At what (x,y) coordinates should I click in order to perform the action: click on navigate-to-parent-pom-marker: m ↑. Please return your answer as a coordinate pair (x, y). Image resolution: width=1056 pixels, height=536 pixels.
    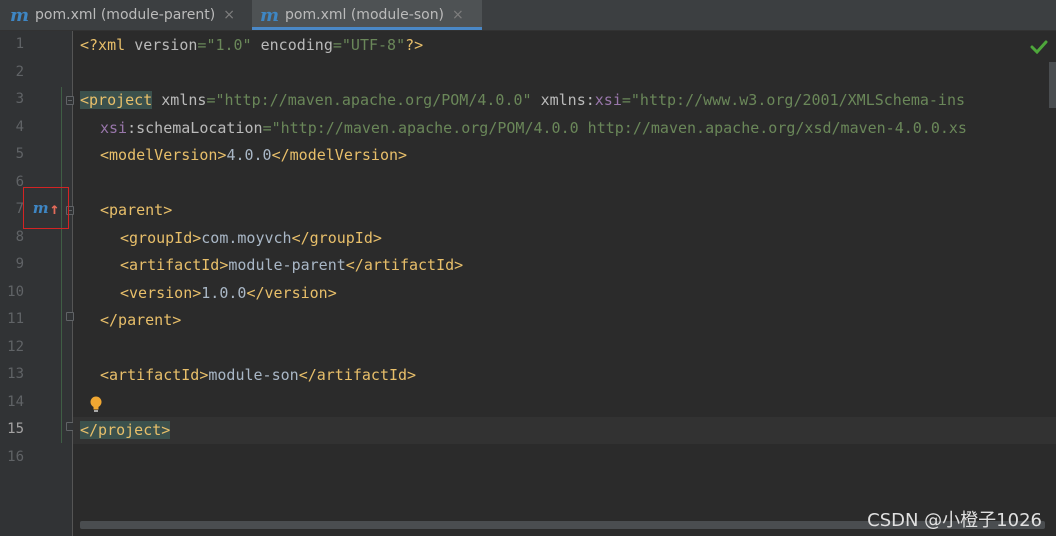
    Looking at the image, I should click on (46, 208).